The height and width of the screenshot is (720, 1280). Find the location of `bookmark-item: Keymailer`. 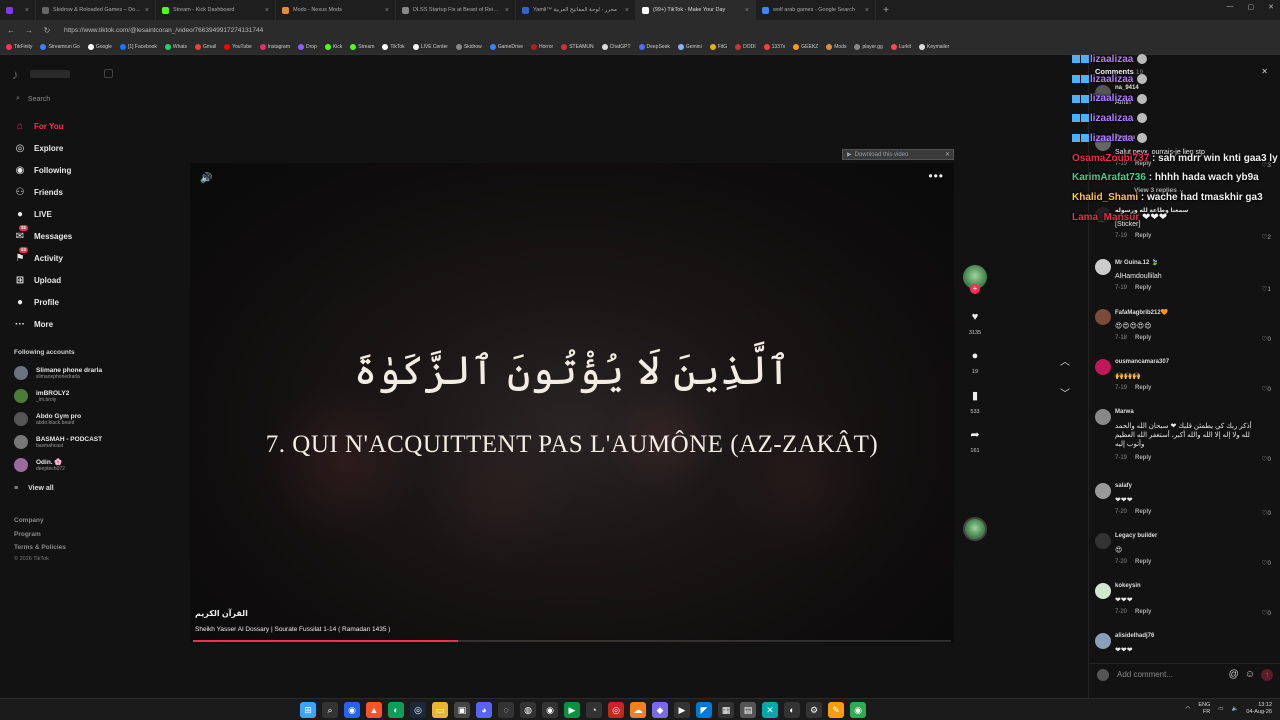

bookmark-item: Keymailer is located at coordinates (934, 47).